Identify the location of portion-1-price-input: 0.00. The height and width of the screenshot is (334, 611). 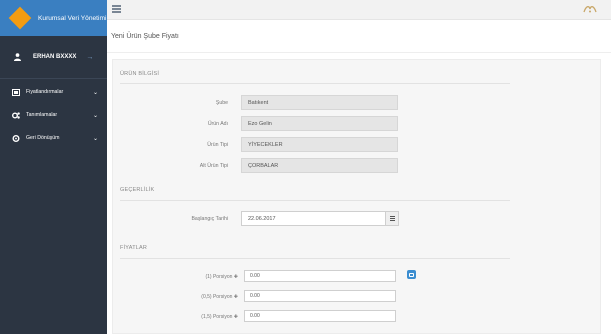
(320, 276).